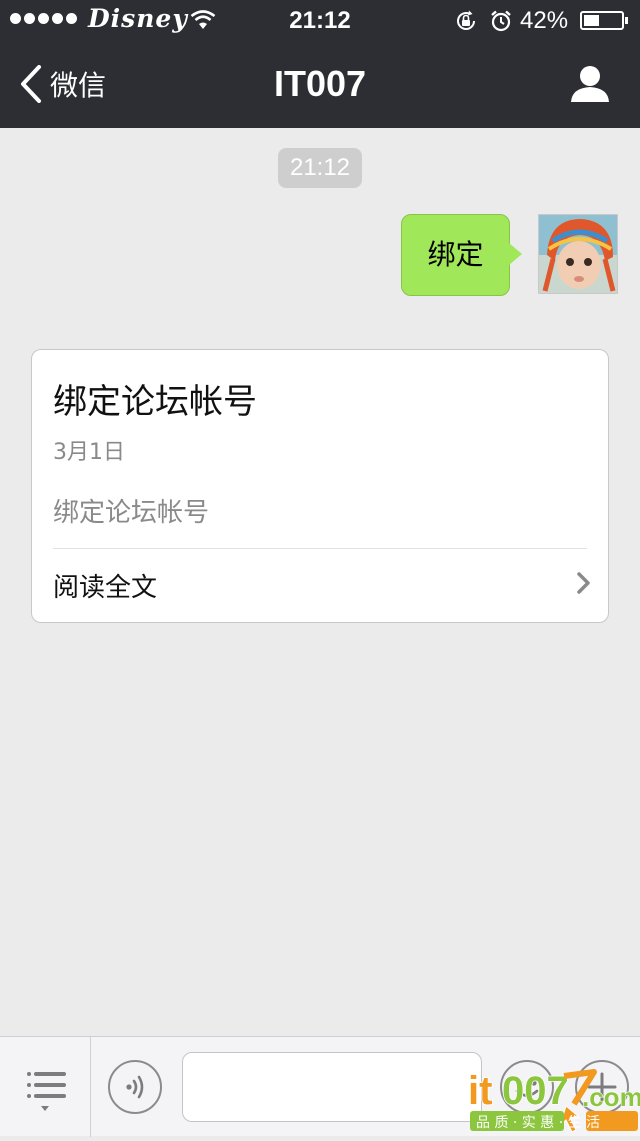 The image size is (640, 1141). Describe the element at coordinates (592, 20) in the screenshot. I see `battery-level-fill` at that location.